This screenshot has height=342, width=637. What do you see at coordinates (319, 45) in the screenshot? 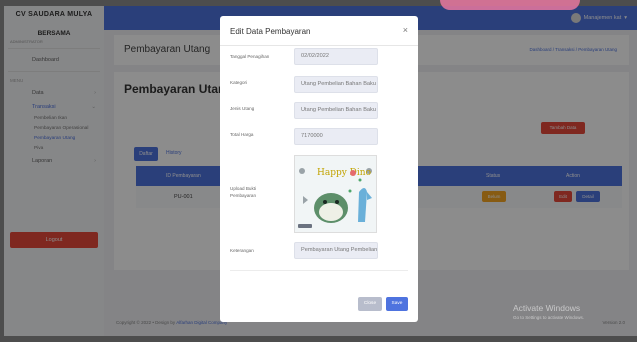
I see `modal-header-divider` at bounding box center [319, 45].